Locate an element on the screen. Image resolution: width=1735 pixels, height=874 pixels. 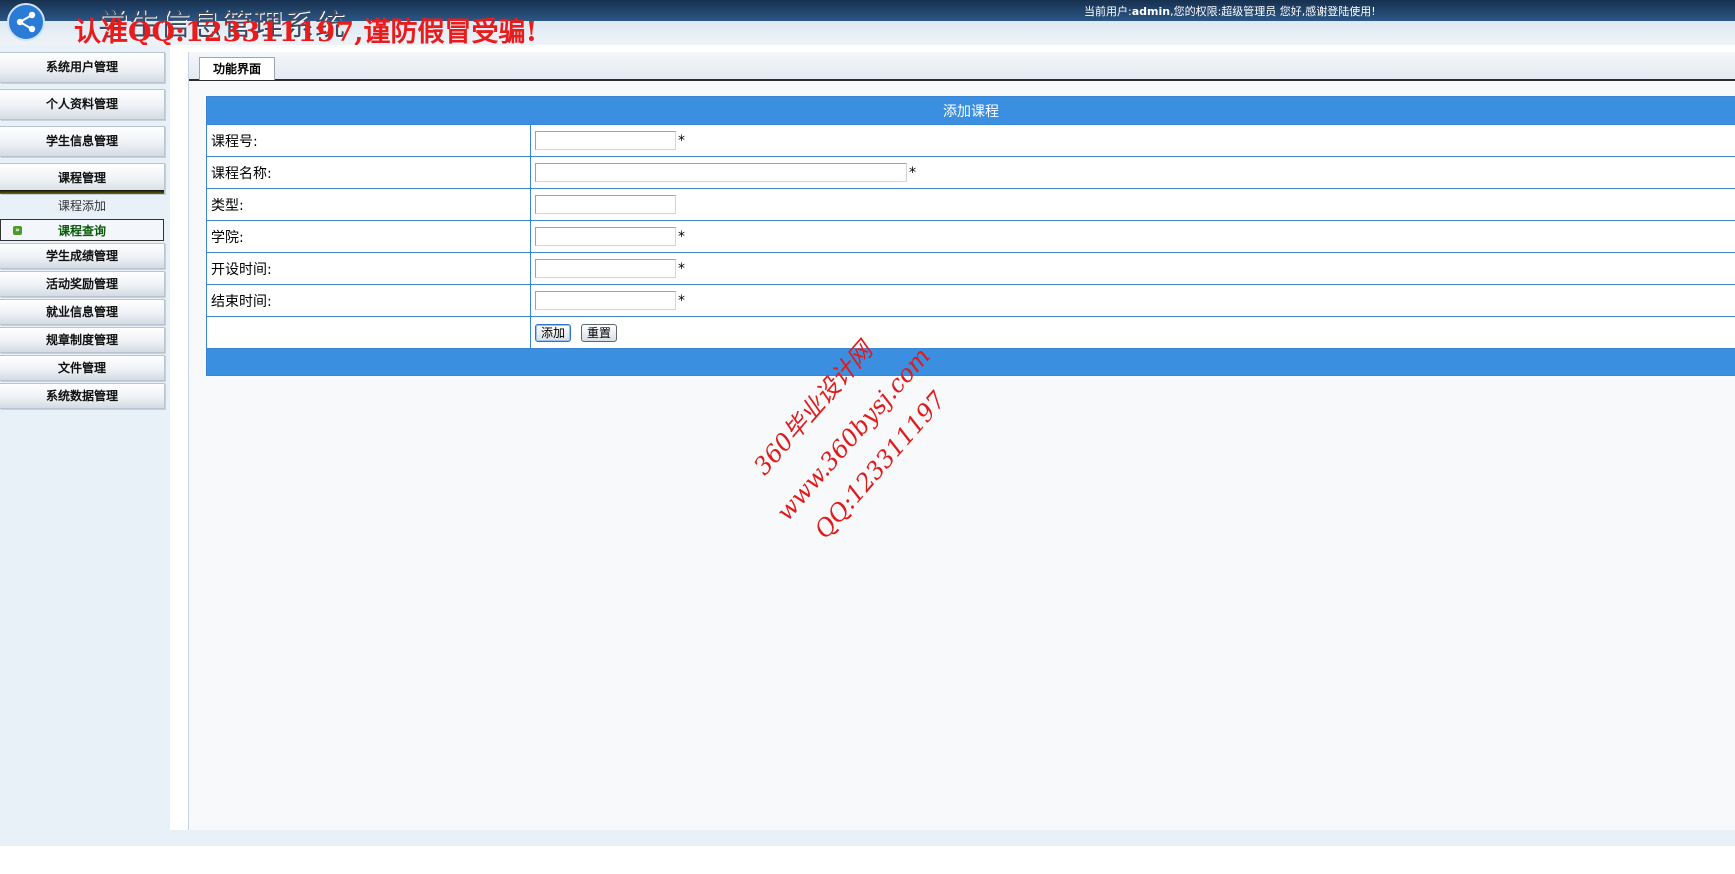
sidebar-item-students: 学生信息管理 is located at coordinates (82, 141).